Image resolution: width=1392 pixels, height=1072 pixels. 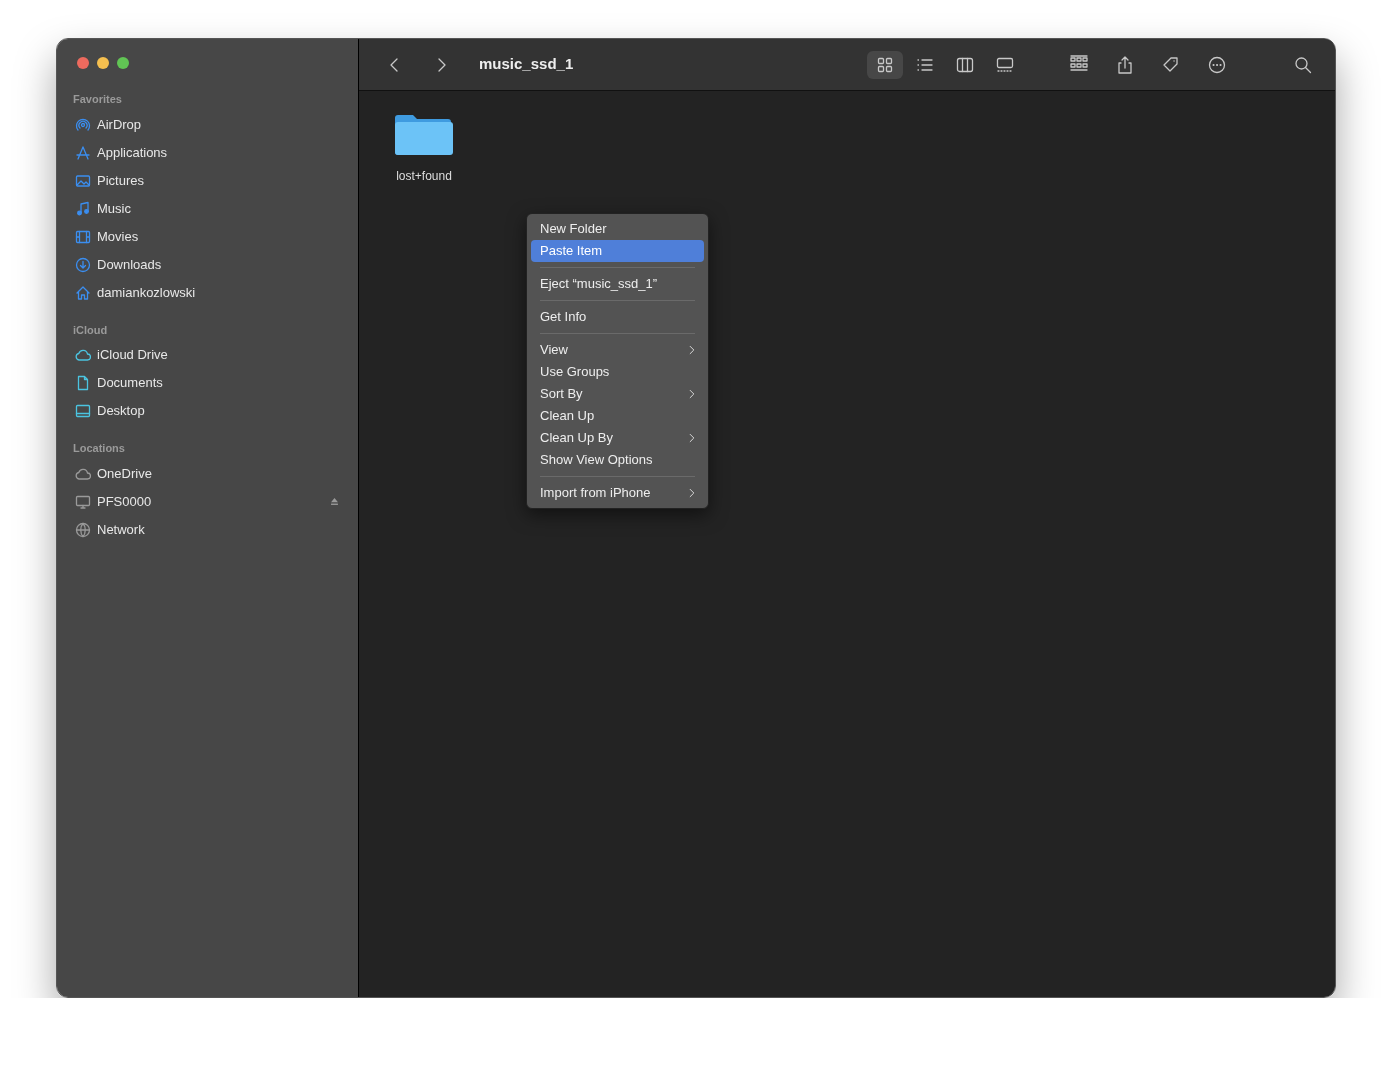 I want to click on download-icon, so click(x=83, y=264).